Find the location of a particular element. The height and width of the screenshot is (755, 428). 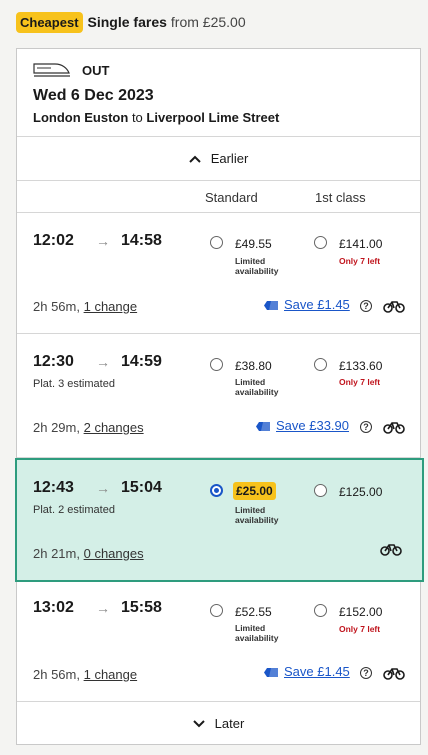

chevron-up-icon is located at coordinates (194, 159).